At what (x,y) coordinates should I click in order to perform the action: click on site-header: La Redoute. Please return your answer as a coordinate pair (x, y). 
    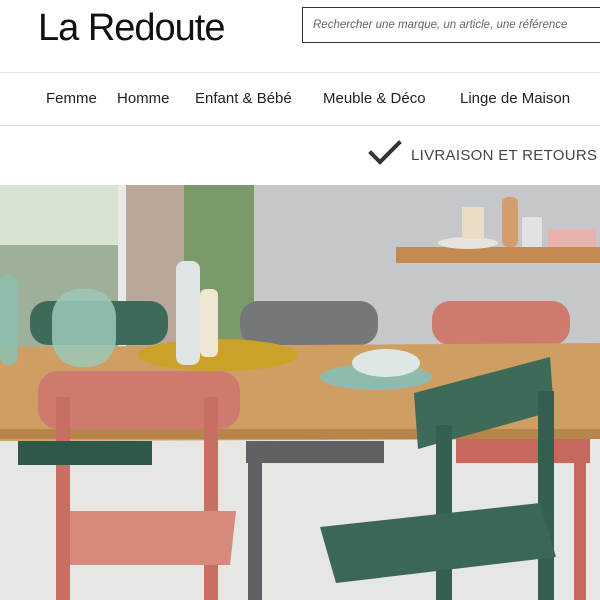
    Looking at the image, I should click on (300, 36).